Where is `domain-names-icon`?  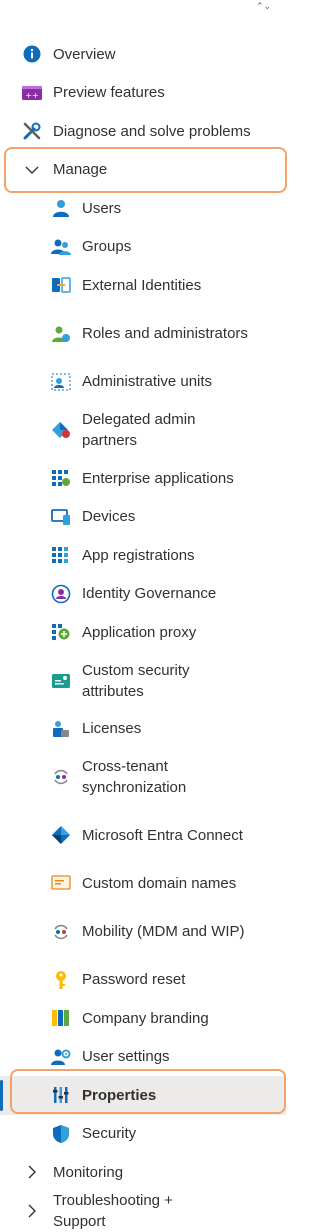
domain-names-icon is located at coordinates (61, 883).